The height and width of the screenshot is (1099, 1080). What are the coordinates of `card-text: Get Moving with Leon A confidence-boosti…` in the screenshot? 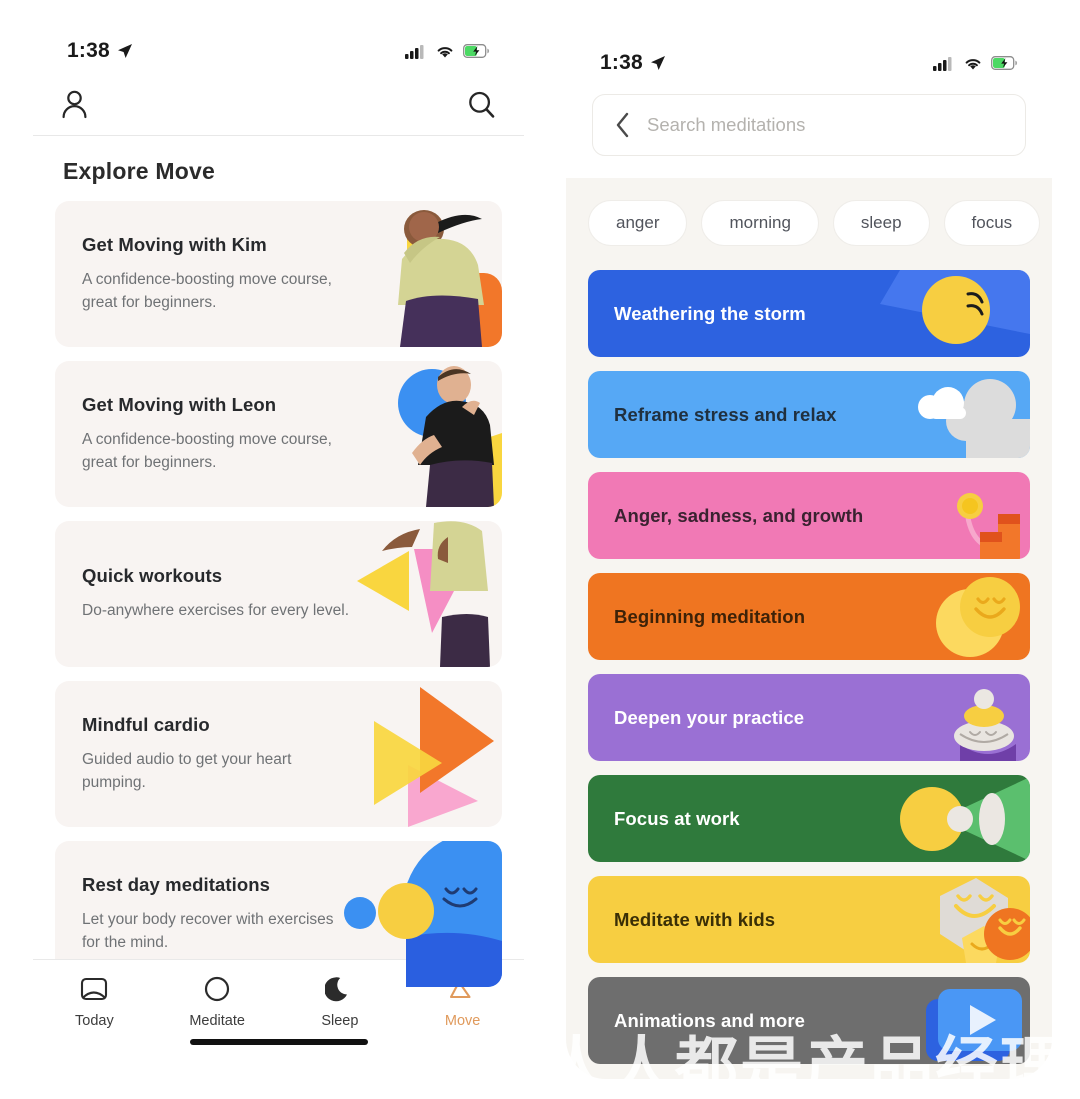 It's located at (205, 434).